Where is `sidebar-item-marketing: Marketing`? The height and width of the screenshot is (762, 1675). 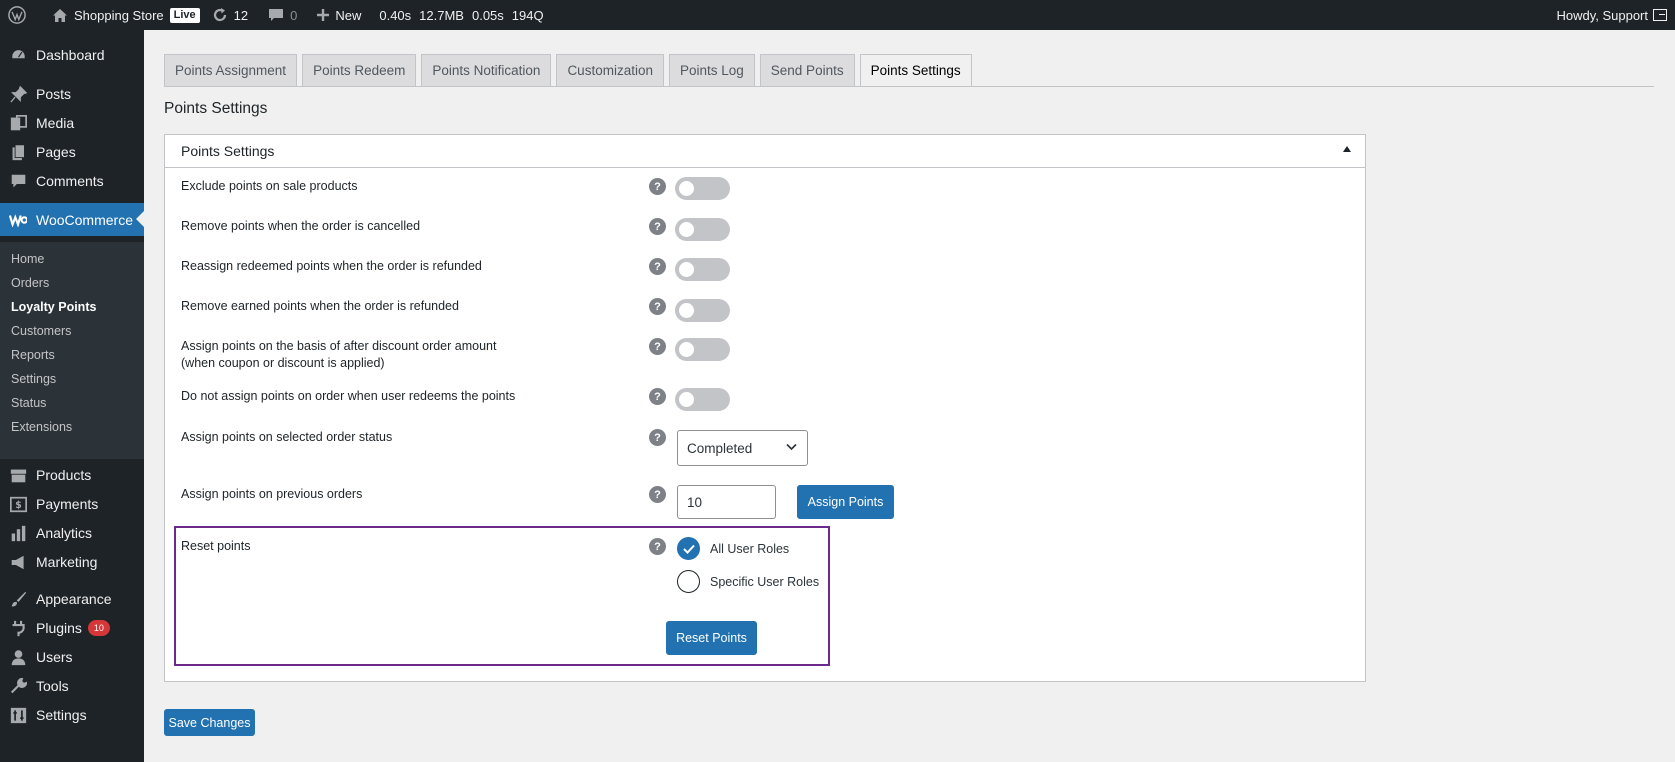
sidebar-item-marketing: Marketing is located at coordinates (72, 562).